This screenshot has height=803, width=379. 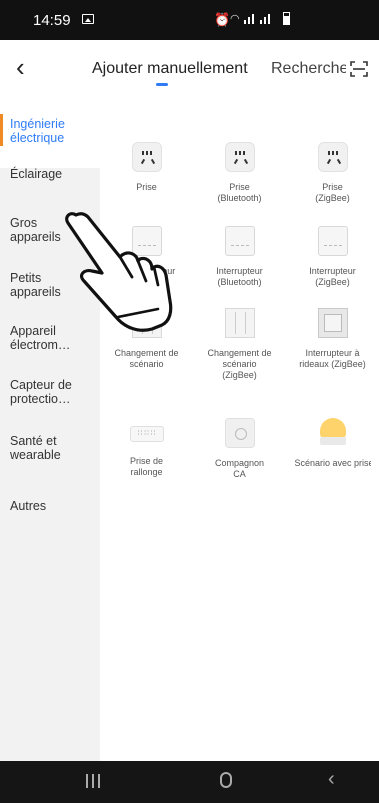 What do you see at coordinates (332, 323) in the screenshot?
I see `curtain-switch-icon` at bounding box center [332, 323].